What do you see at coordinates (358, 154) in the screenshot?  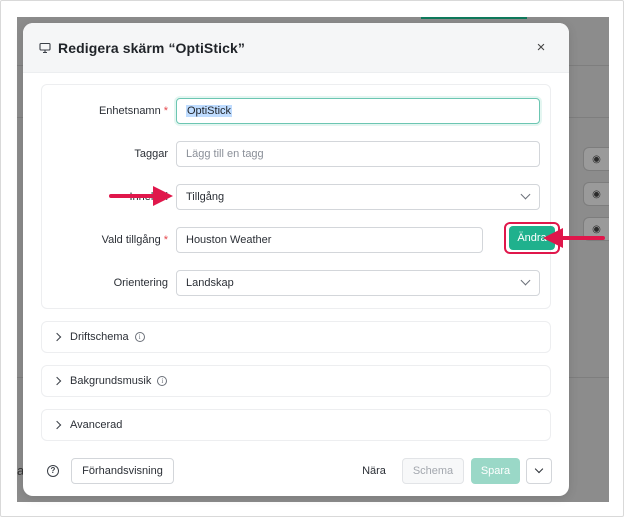 I see `tags-input` at bounding box center [358, 154].